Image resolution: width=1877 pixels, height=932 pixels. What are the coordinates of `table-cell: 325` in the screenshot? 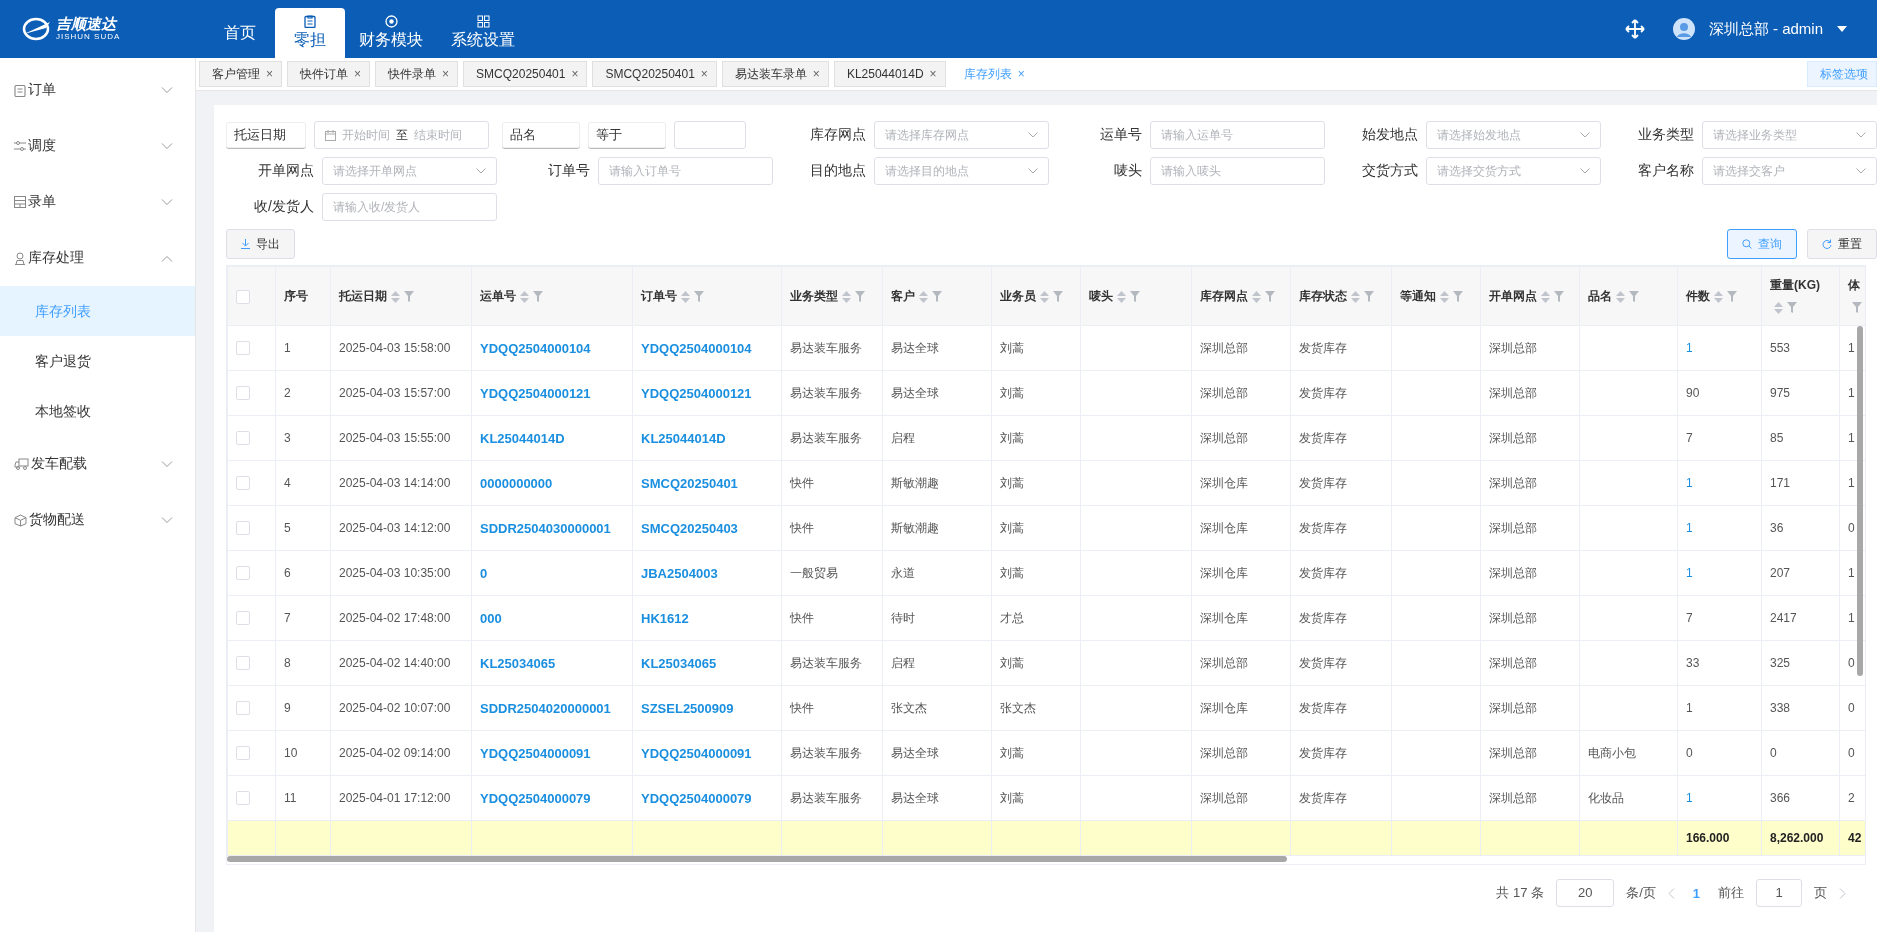 It's located at (1800, 663).